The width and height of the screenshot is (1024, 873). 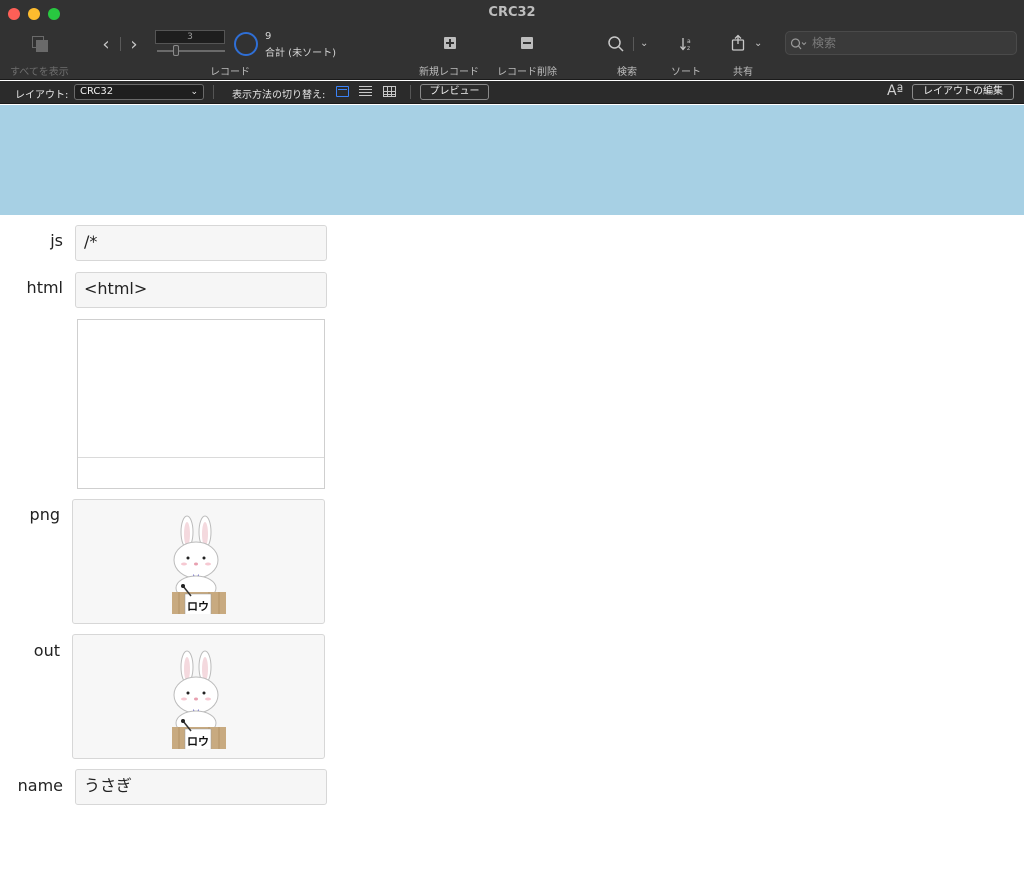 What do you see at coordinates (512, 12) in the screenshot?
I see `window-title: CRC32` at bounding box center [512, 12].